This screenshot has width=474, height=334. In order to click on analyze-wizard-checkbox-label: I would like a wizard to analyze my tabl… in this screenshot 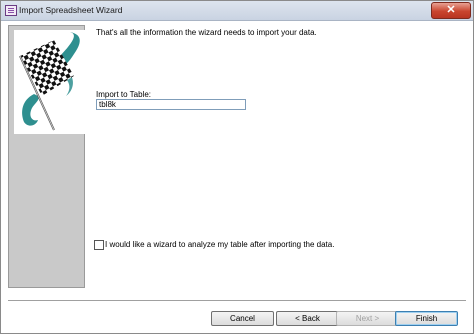, I will do `click(219, 244)`.